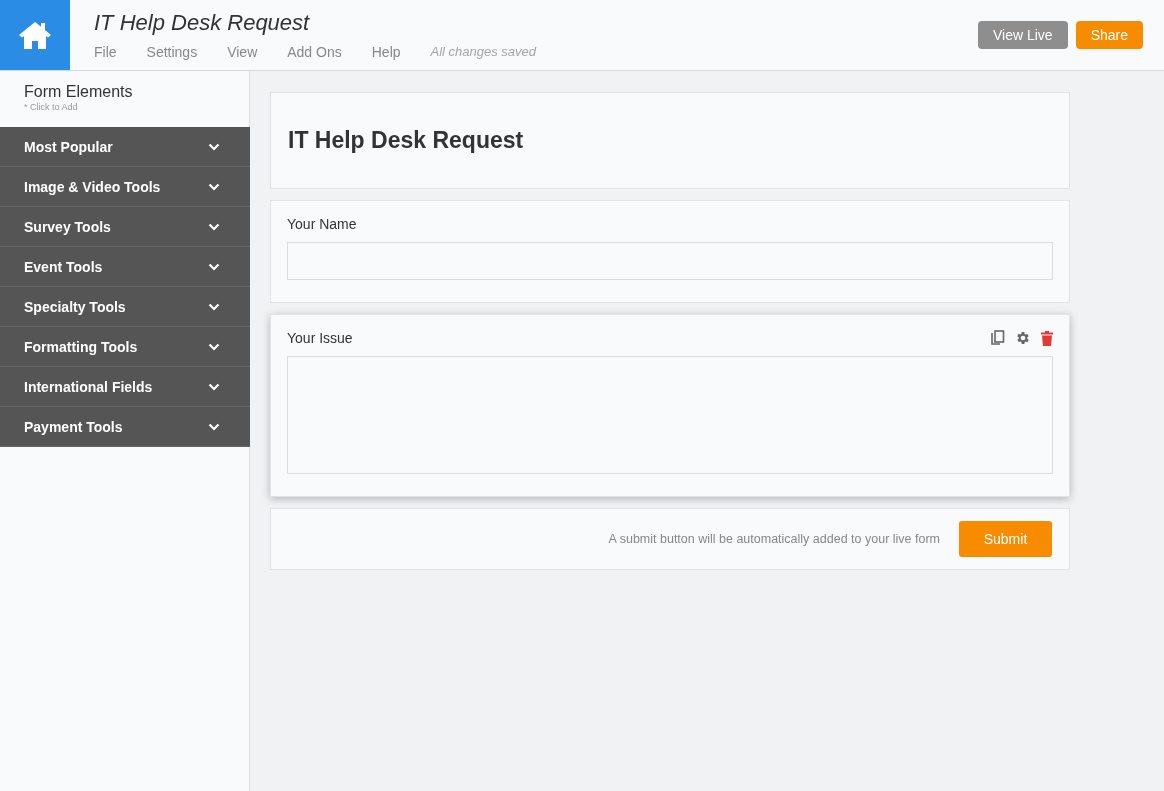 This screenshot has width=1164, height=791. What do you see at coordinates (386, 52) in the screenshot?
I see `menu-item: Help` at bounding box center [386, 52].